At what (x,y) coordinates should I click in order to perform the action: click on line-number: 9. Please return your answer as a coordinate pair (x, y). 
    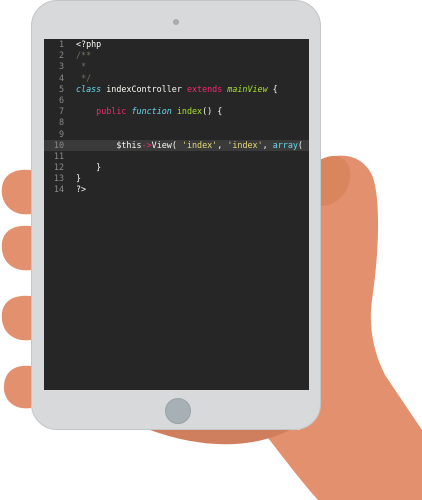
    Looking at the image, I should click on (61, 133).